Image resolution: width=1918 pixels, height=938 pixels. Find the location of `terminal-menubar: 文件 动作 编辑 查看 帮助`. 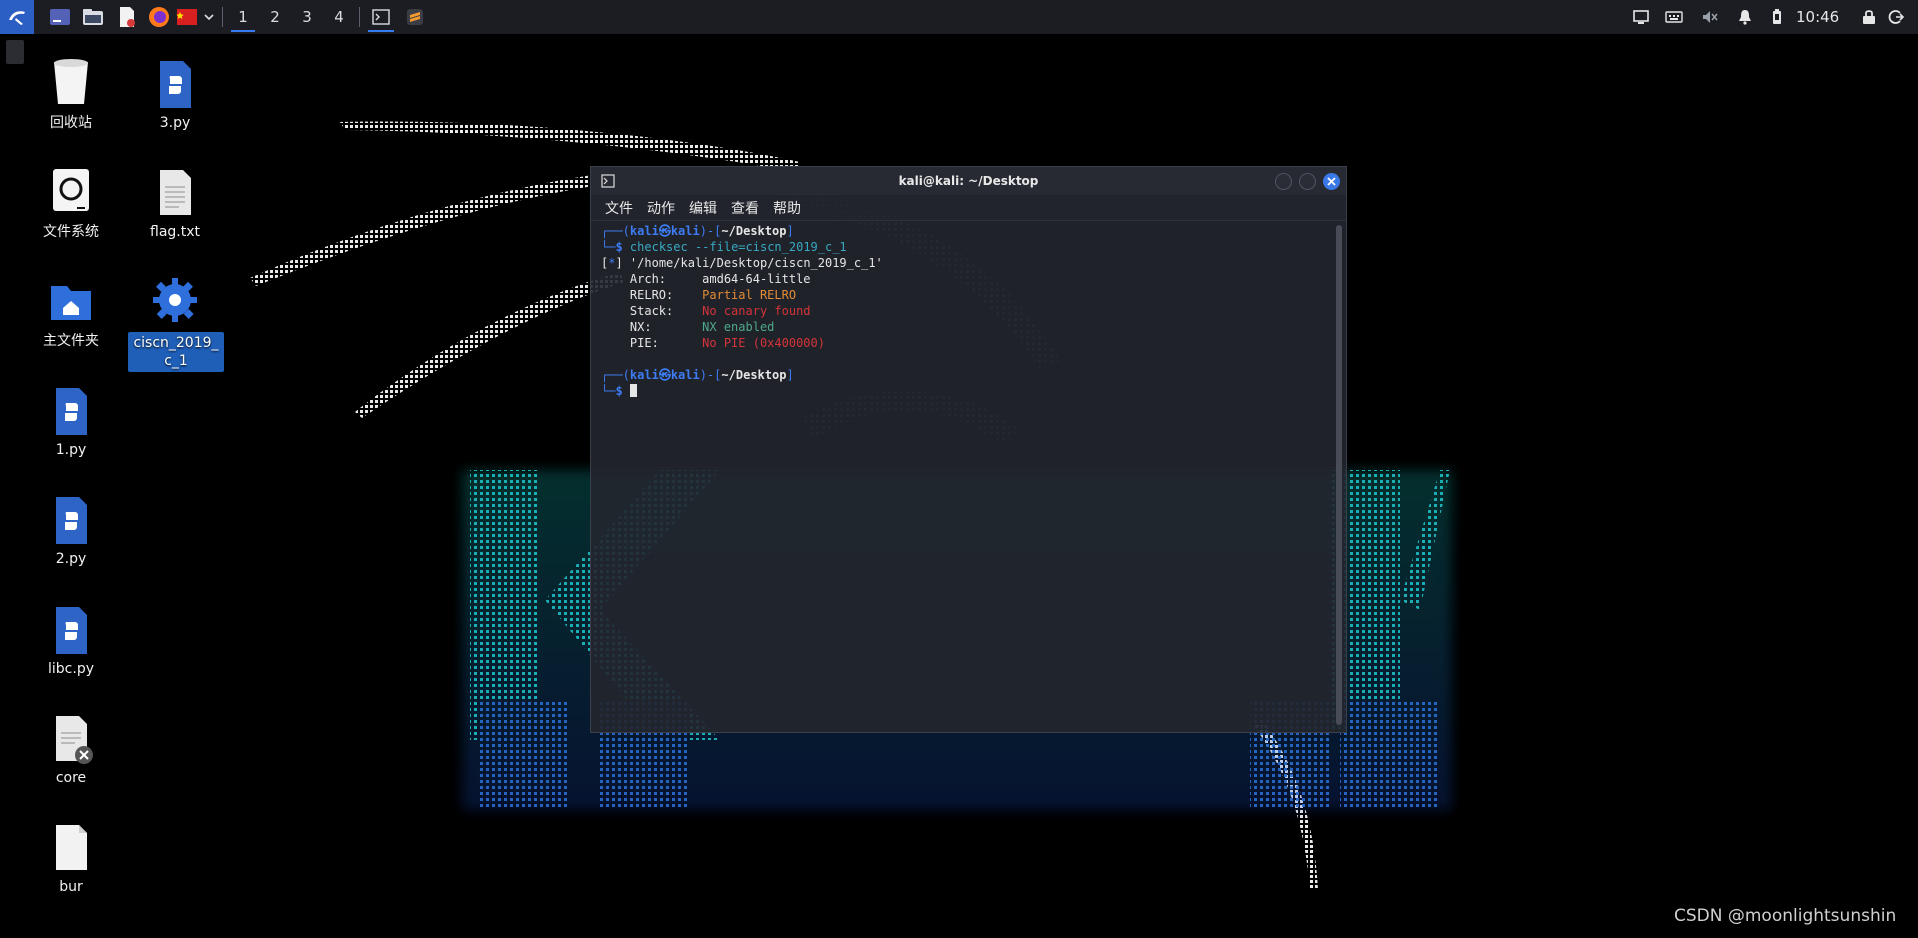

terminal-menubar: 文件 动作 编辑 查看 帮助 is located at coordinates (968, 208).